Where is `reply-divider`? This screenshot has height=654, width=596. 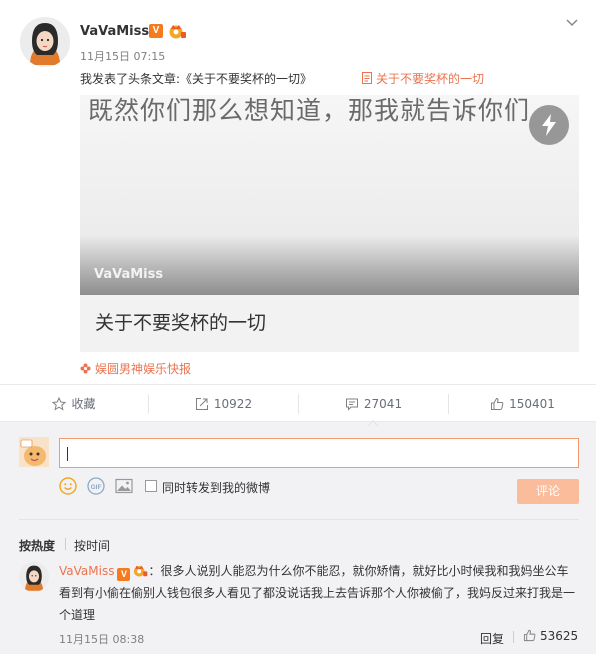 reply-divider is located at coordinates (513, 637).